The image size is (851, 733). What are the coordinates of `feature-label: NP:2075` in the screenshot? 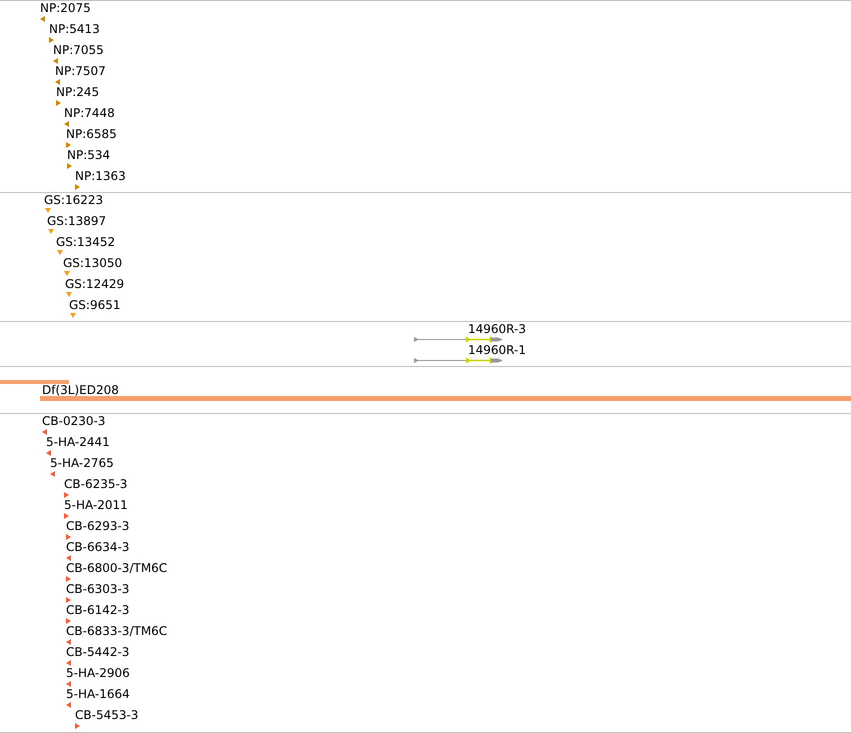 It's located at (65, 8).